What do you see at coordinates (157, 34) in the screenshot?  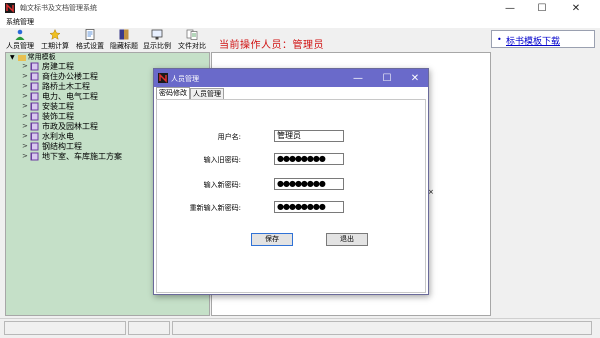 I see `zoom-ratio-icon` at bounding box center [157, 34].